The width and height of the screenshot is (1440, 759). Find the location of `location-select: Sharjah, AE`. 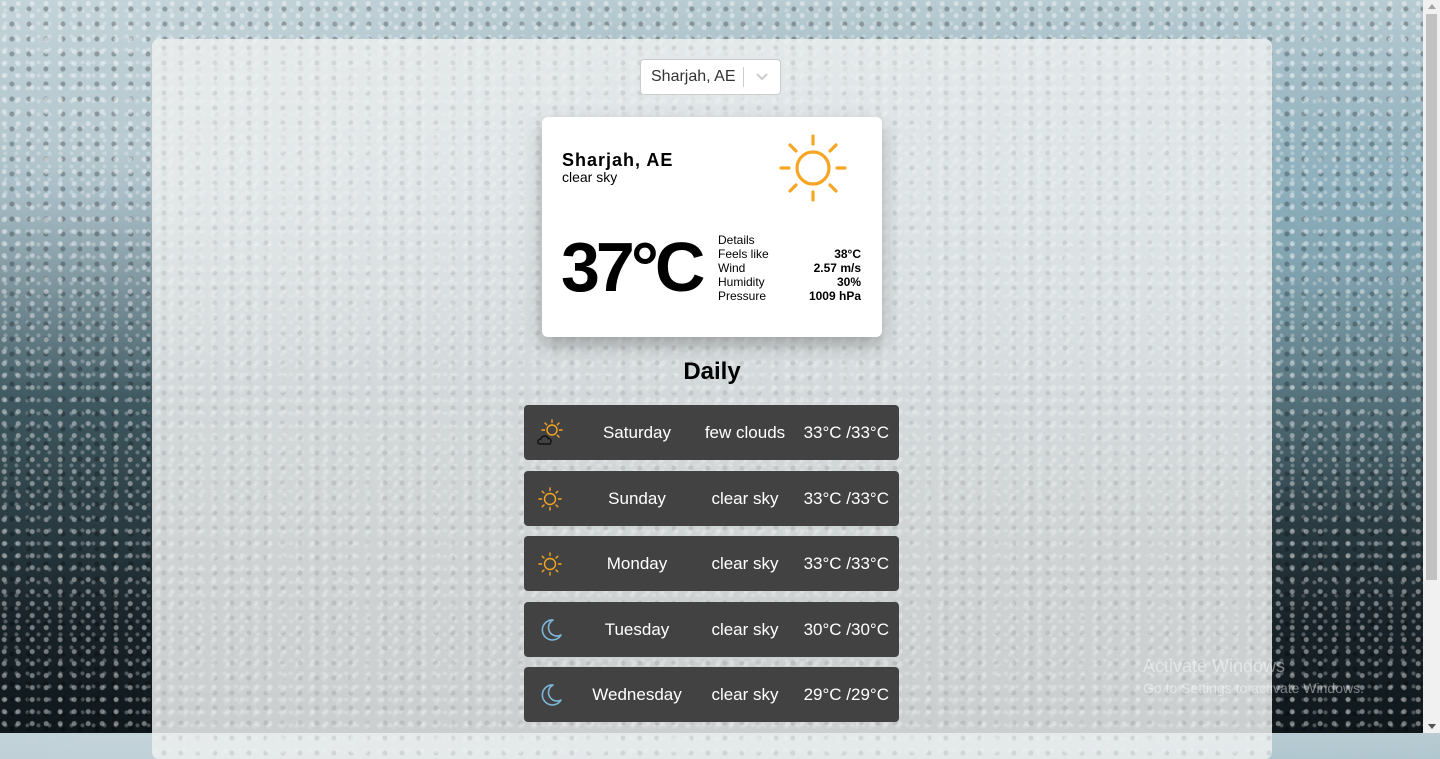

location-select: Sharjah, AE is located at coordinates (710, 77).